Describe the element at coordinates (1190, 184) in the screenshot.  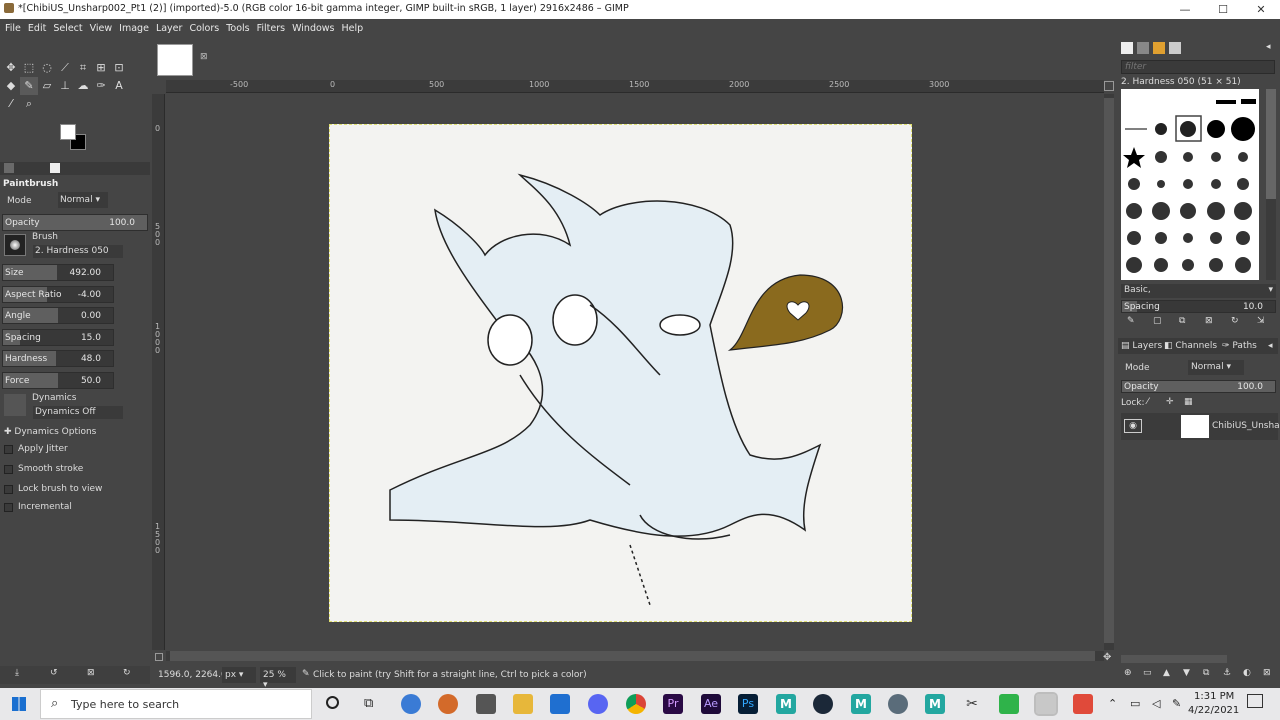
I see `brush-grid` at that location.